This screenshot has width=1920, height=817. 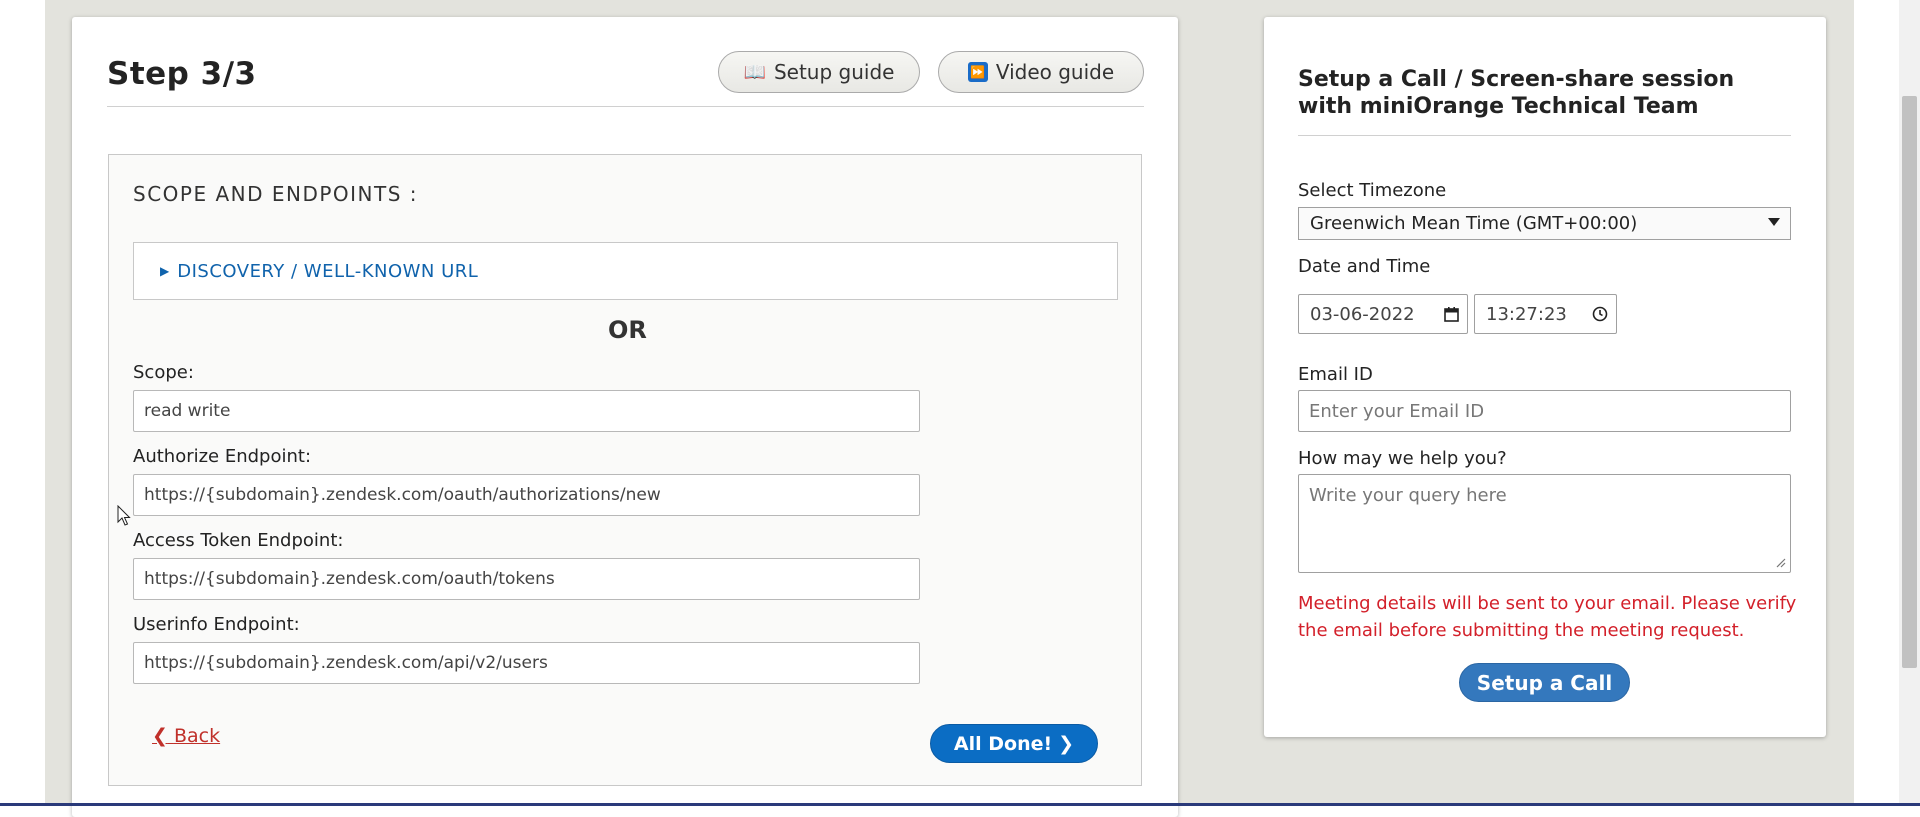 What do you see at coordinates (1055, 72) in the screenshot?
I see `video-guide-label: Video guide` at bounding box center [1055, 72].